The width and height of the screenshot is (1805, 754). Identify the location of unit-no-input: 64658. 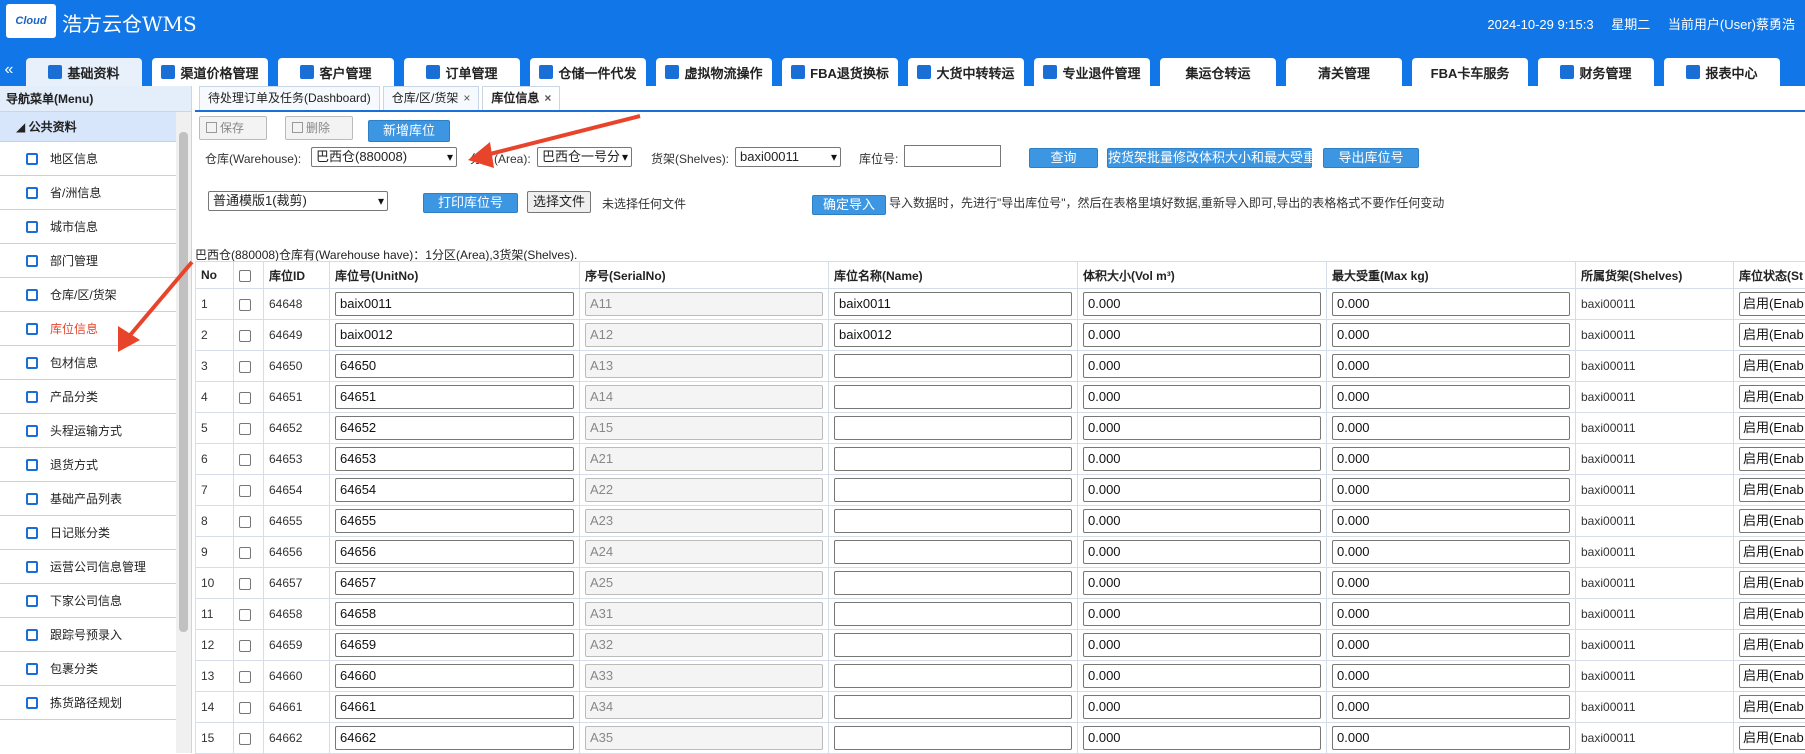
(454, 614).